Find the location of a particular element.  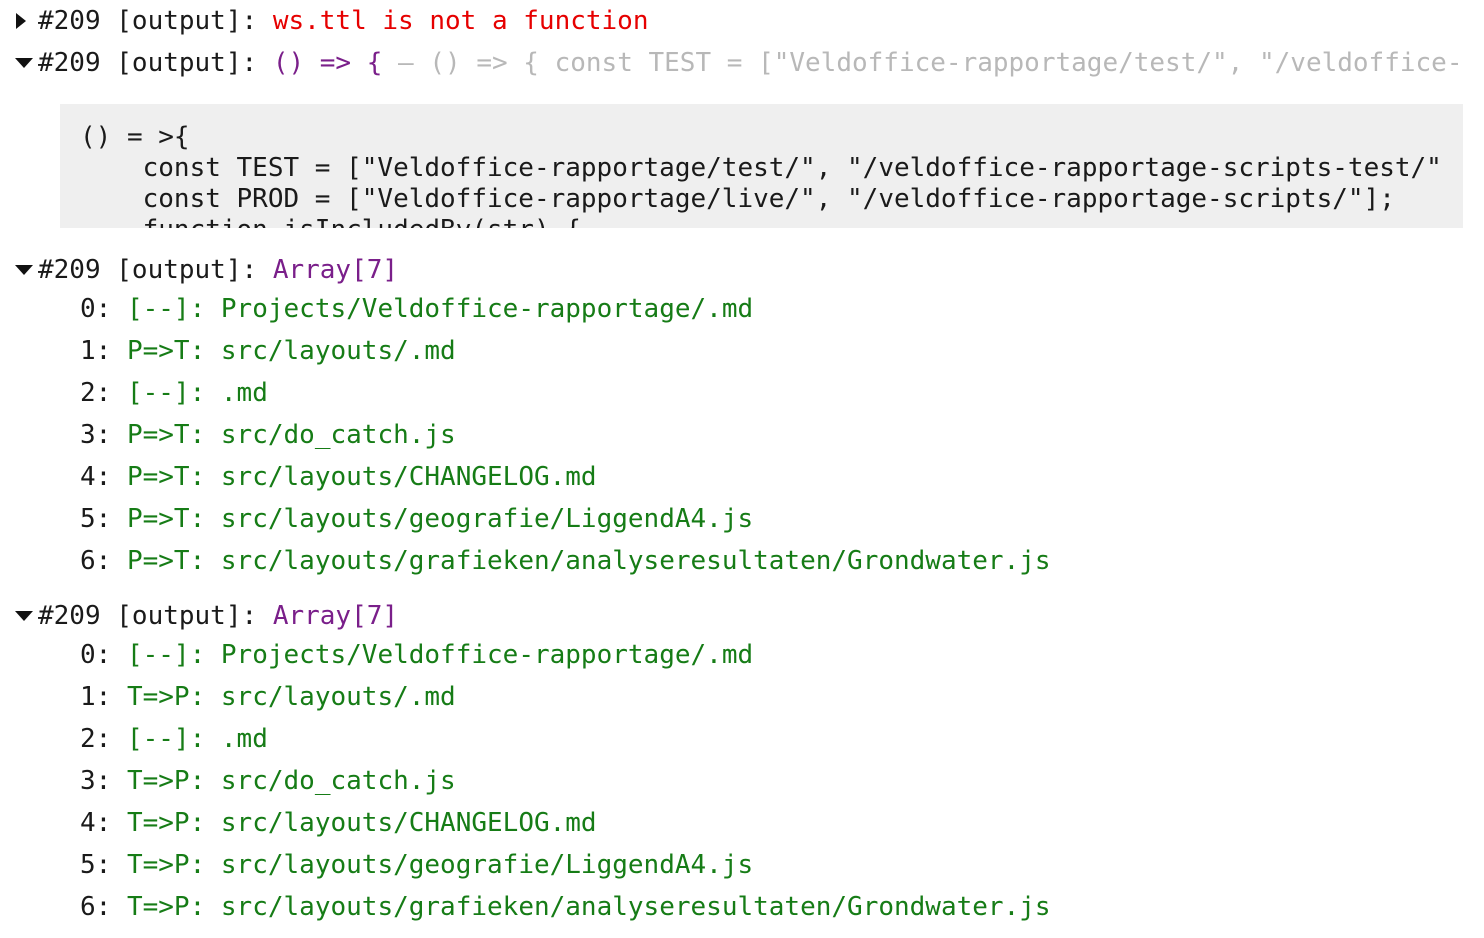

list-item: 4: P=>T: src/layouts/CHANGELOG.md is located at coordinates (338, 477).